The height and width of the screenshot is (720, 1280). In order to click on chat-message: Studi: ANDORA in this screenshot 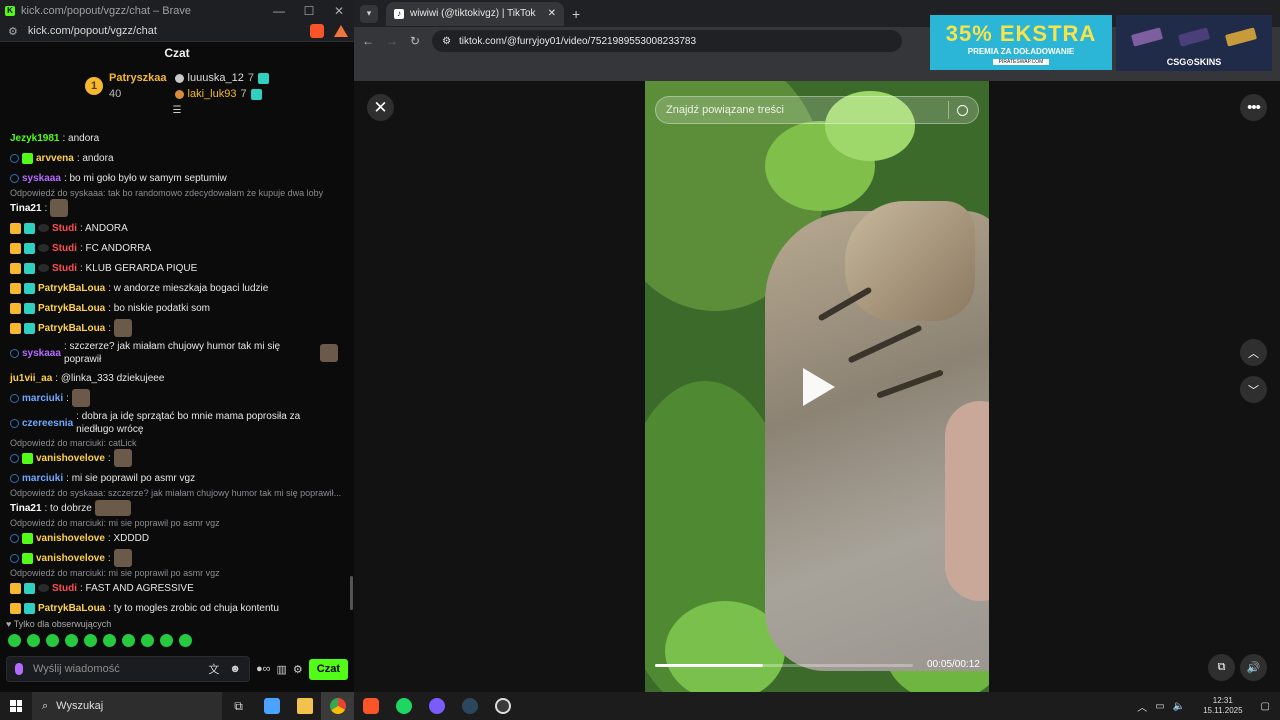, I will do `click(174, 228)`.